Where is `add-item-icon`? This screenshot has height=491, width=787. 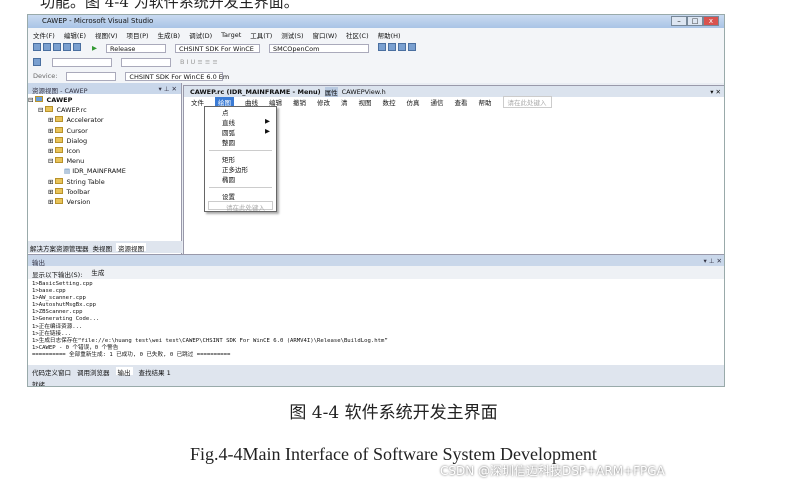 add-item-icon is located at coordinates (47, 47).